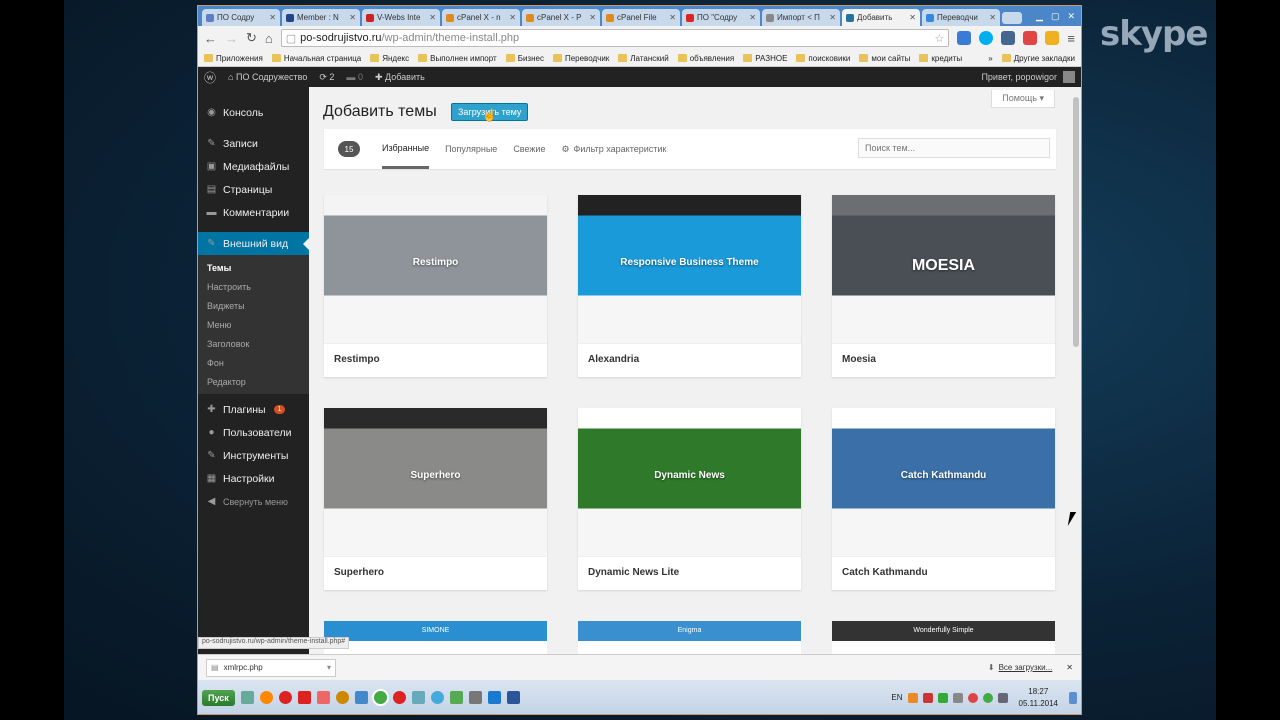 The height and width of the screenshot is (720, 1280). Describe the element at coordinates (269, 38) in the screenshot. I see `home-icon: ⌂` at that location.